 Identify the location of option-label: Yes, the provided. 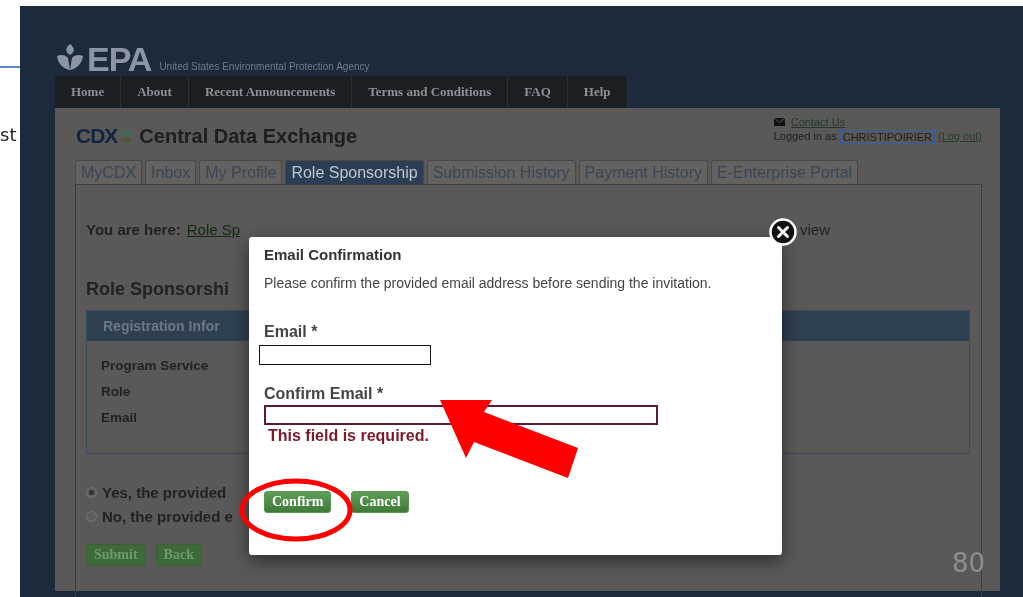
(164, 492).